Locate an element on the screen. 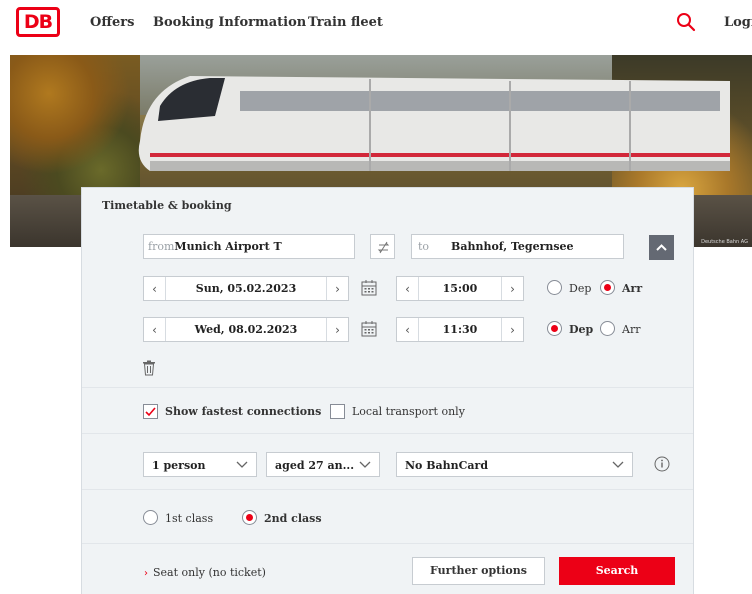 The width and height of the screenshot is (752, 594). return-time-value: 11:30 is located at coordinates (460, 329).